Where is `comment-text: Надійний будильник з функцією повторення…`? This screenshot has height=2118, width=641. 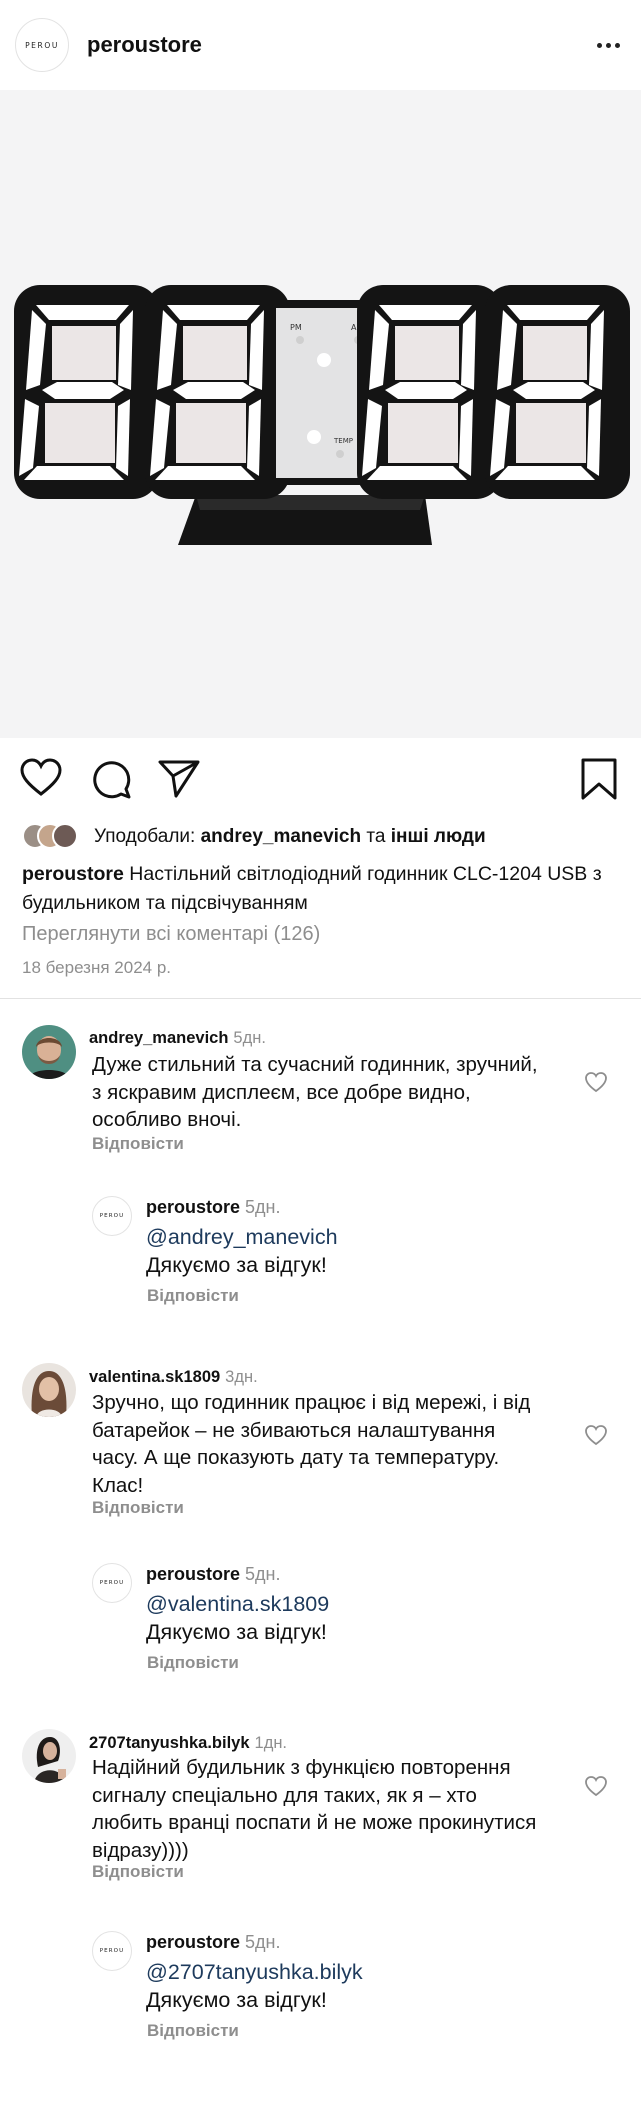 comment-text: Надійний будильник з функцією повторення… is located at coordinates (314, 1809).